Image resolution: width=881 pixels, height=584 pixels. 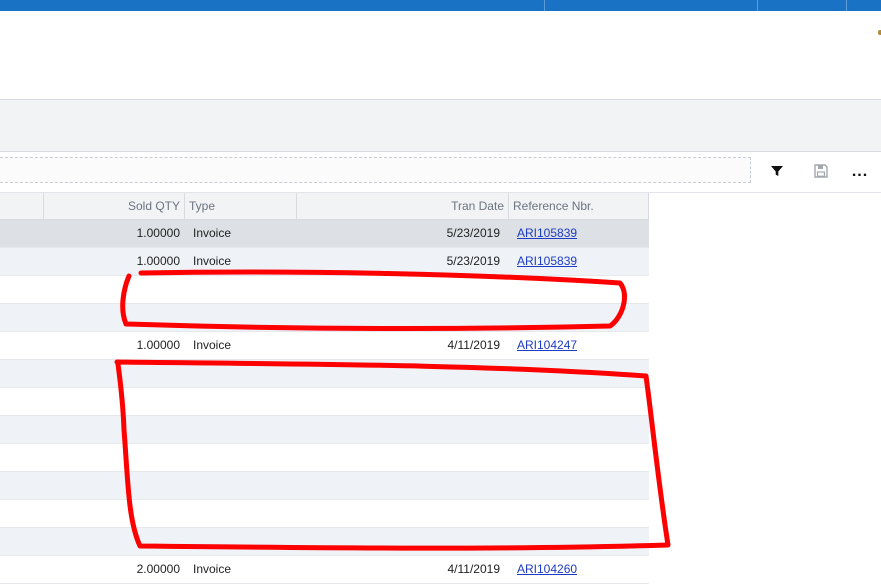 What do you see at coordinates (440, 126) in the screenshot?
I see `summary-panel` at bounding box center [440, 126].